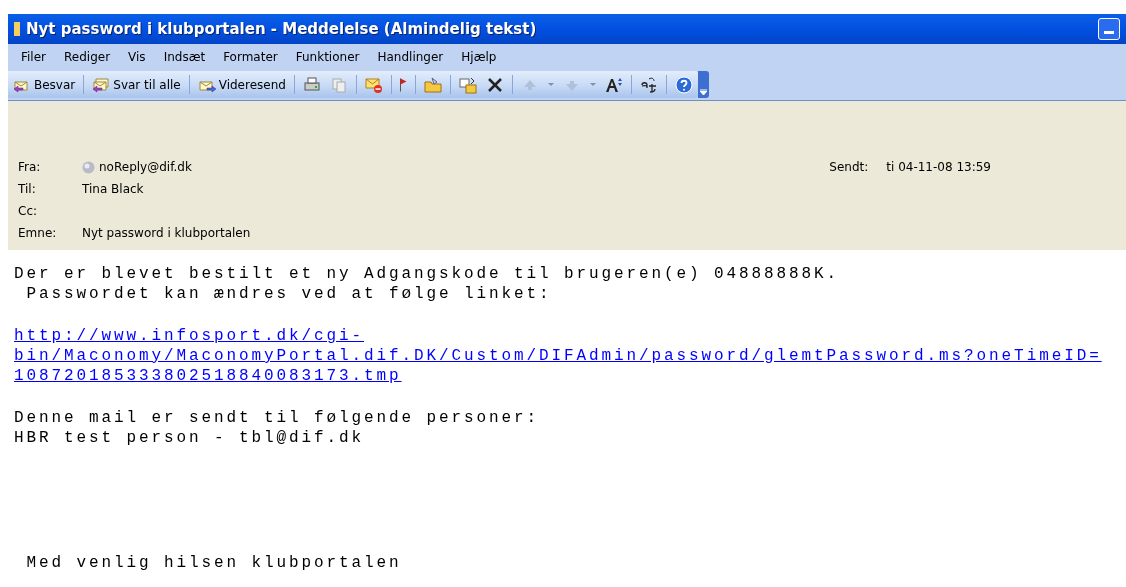 This screenshot has height=587, width=1126. I want to click on envelope-block-icon, so click(373, 84).